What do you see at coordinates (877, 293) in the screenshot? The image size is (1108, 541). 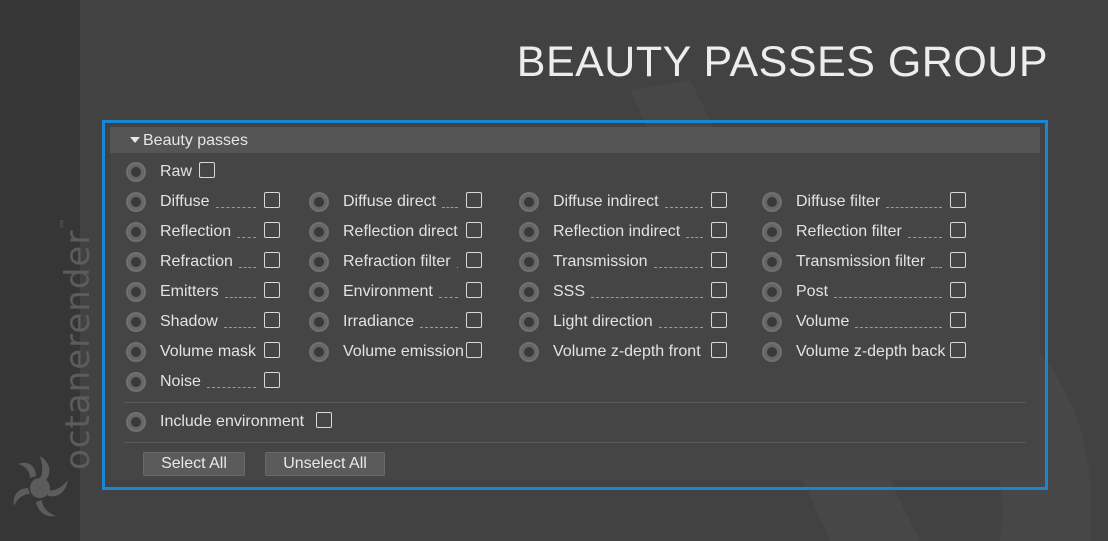 I see `pass-item: Post` at bounding box center [877, 293].